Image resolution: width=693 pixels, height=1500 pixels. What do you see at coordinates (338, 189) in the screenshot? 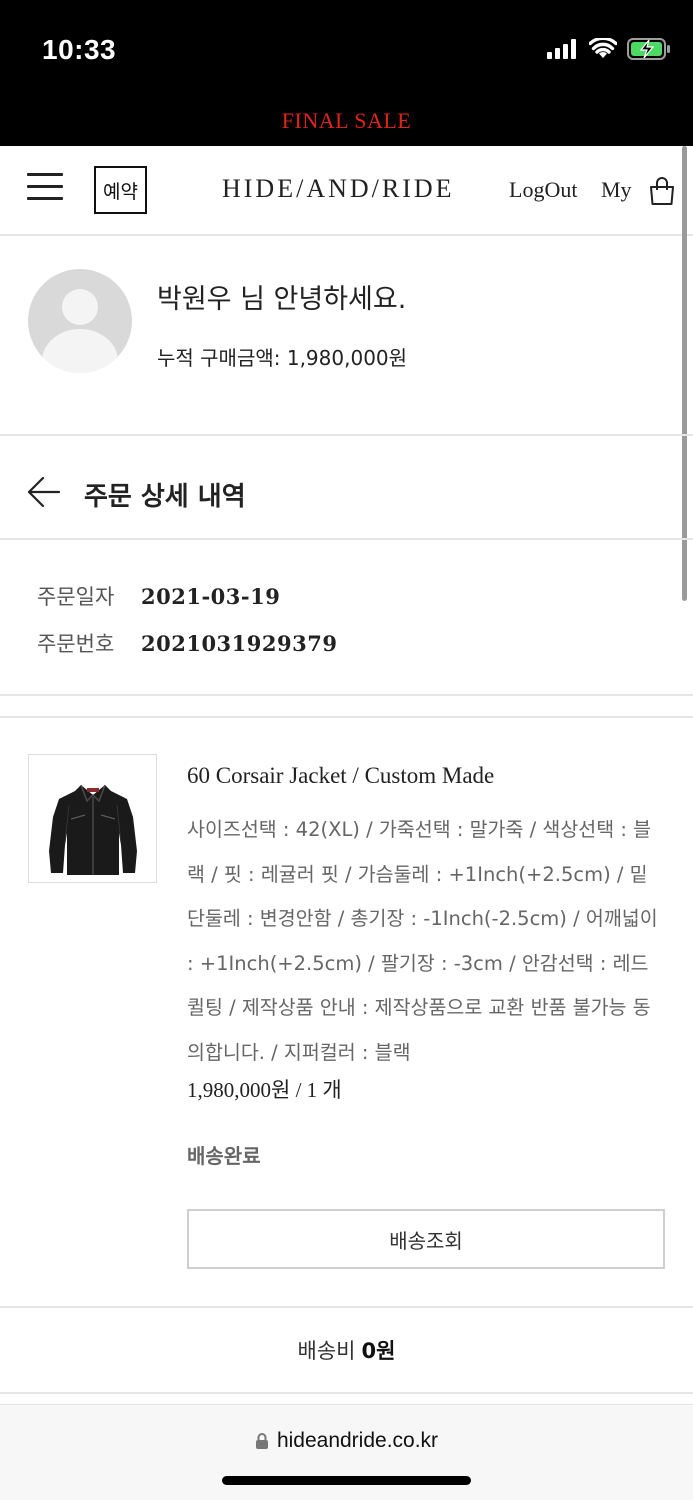
I see `site-logo: HIDE/AND/RIDE` at bounding box center [338, 189].